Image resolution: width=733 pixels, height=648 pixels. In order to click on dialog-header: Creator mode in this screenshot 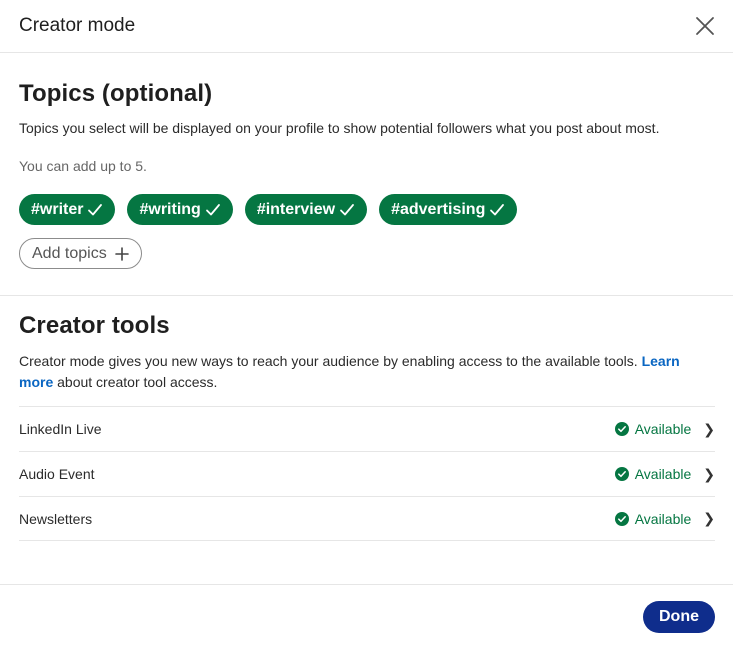, I will do `click(366, 26)`.